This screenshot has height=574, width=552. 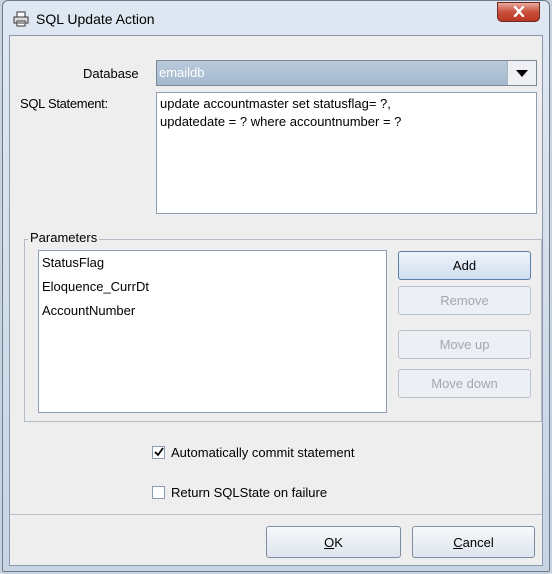 What do you see at coordinates (64, 103) in the screenshot?
I see `sql-statement-label: SQL Statement:` at bounding box center [64, 103].